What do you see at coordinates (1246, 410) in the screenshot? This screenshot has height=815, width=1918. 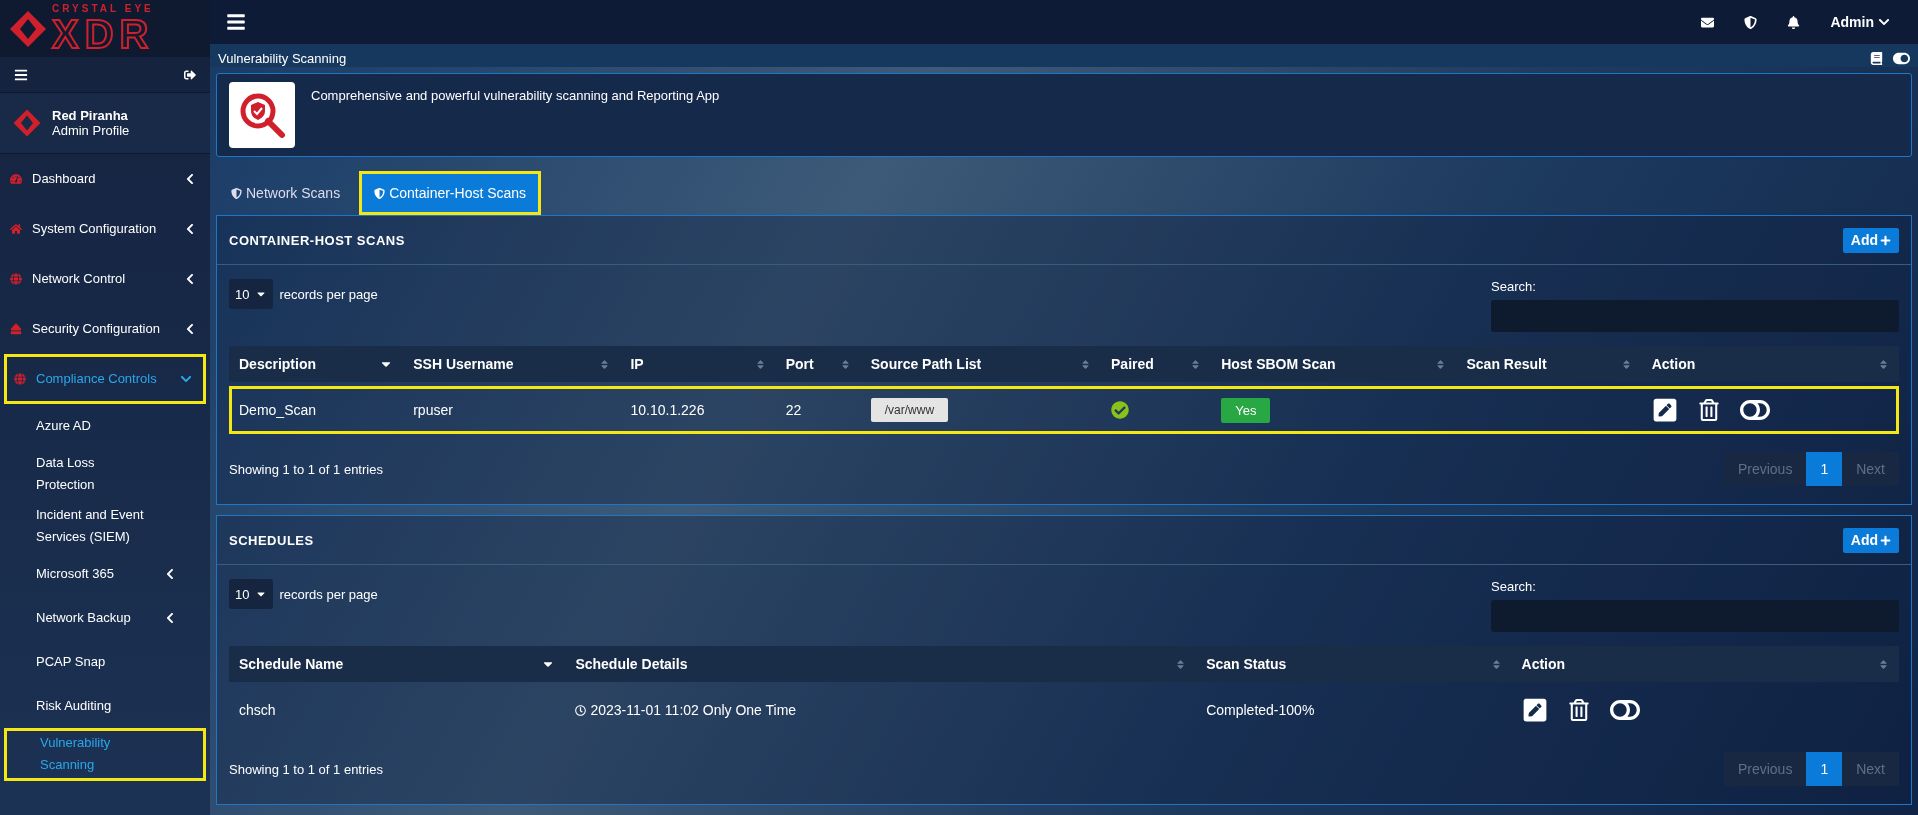 I see `status-badge: Yes` at bounding box center [1246, 410].